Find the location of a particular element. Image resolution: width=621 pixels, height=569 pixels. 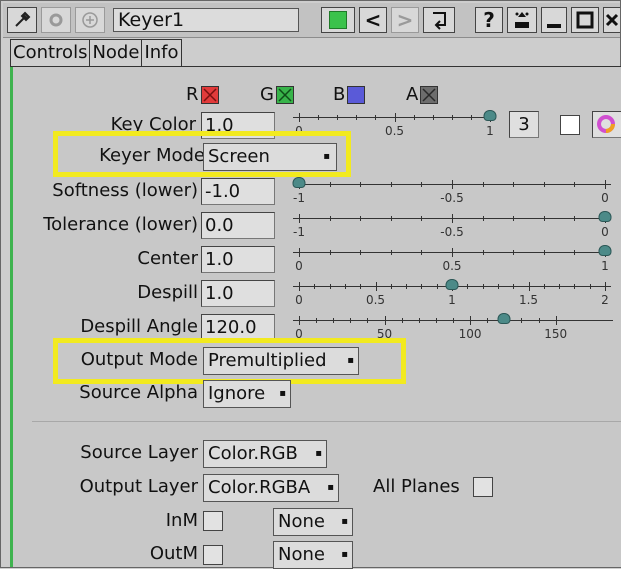

channel-g-label: G is located at coordinates (267, 94).